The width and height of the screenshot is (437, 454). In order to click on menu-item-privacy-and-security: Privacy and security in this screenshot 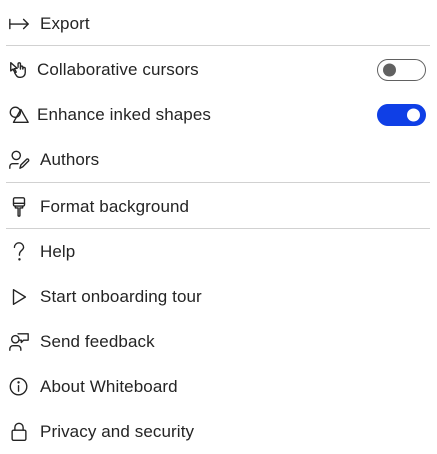, I will do `click(218, 432)`.